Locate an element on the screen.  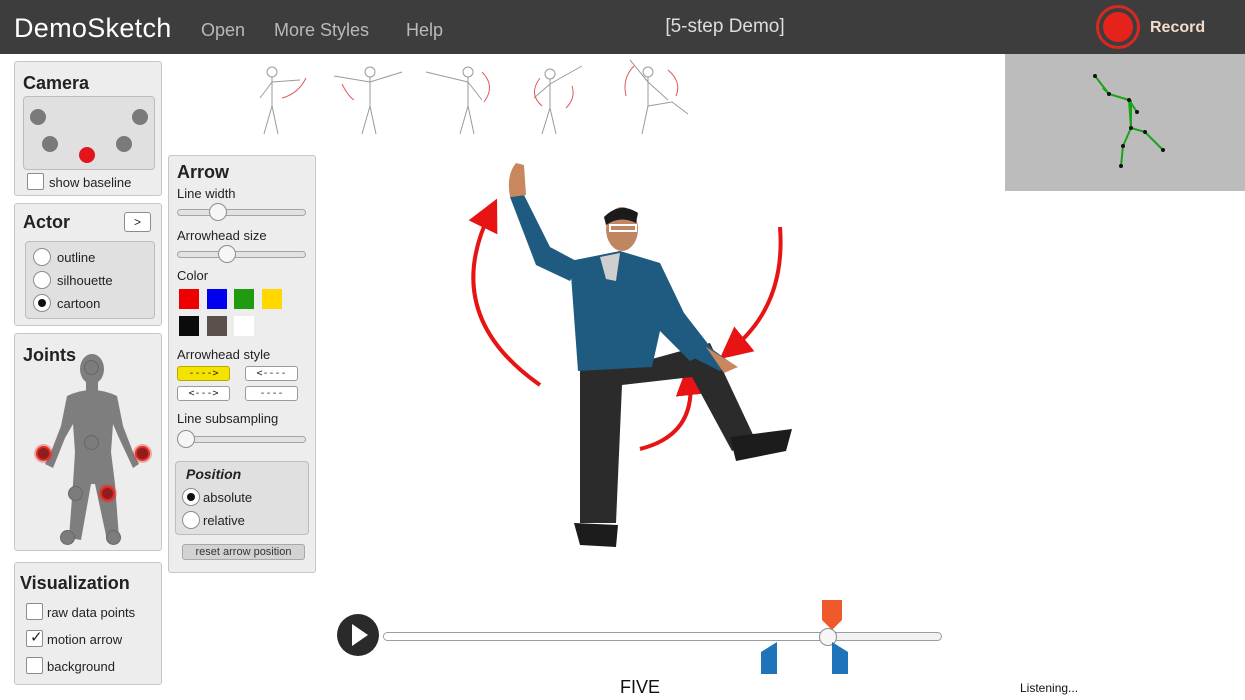
camera-position-back-right is located at coordinates (140, 117).